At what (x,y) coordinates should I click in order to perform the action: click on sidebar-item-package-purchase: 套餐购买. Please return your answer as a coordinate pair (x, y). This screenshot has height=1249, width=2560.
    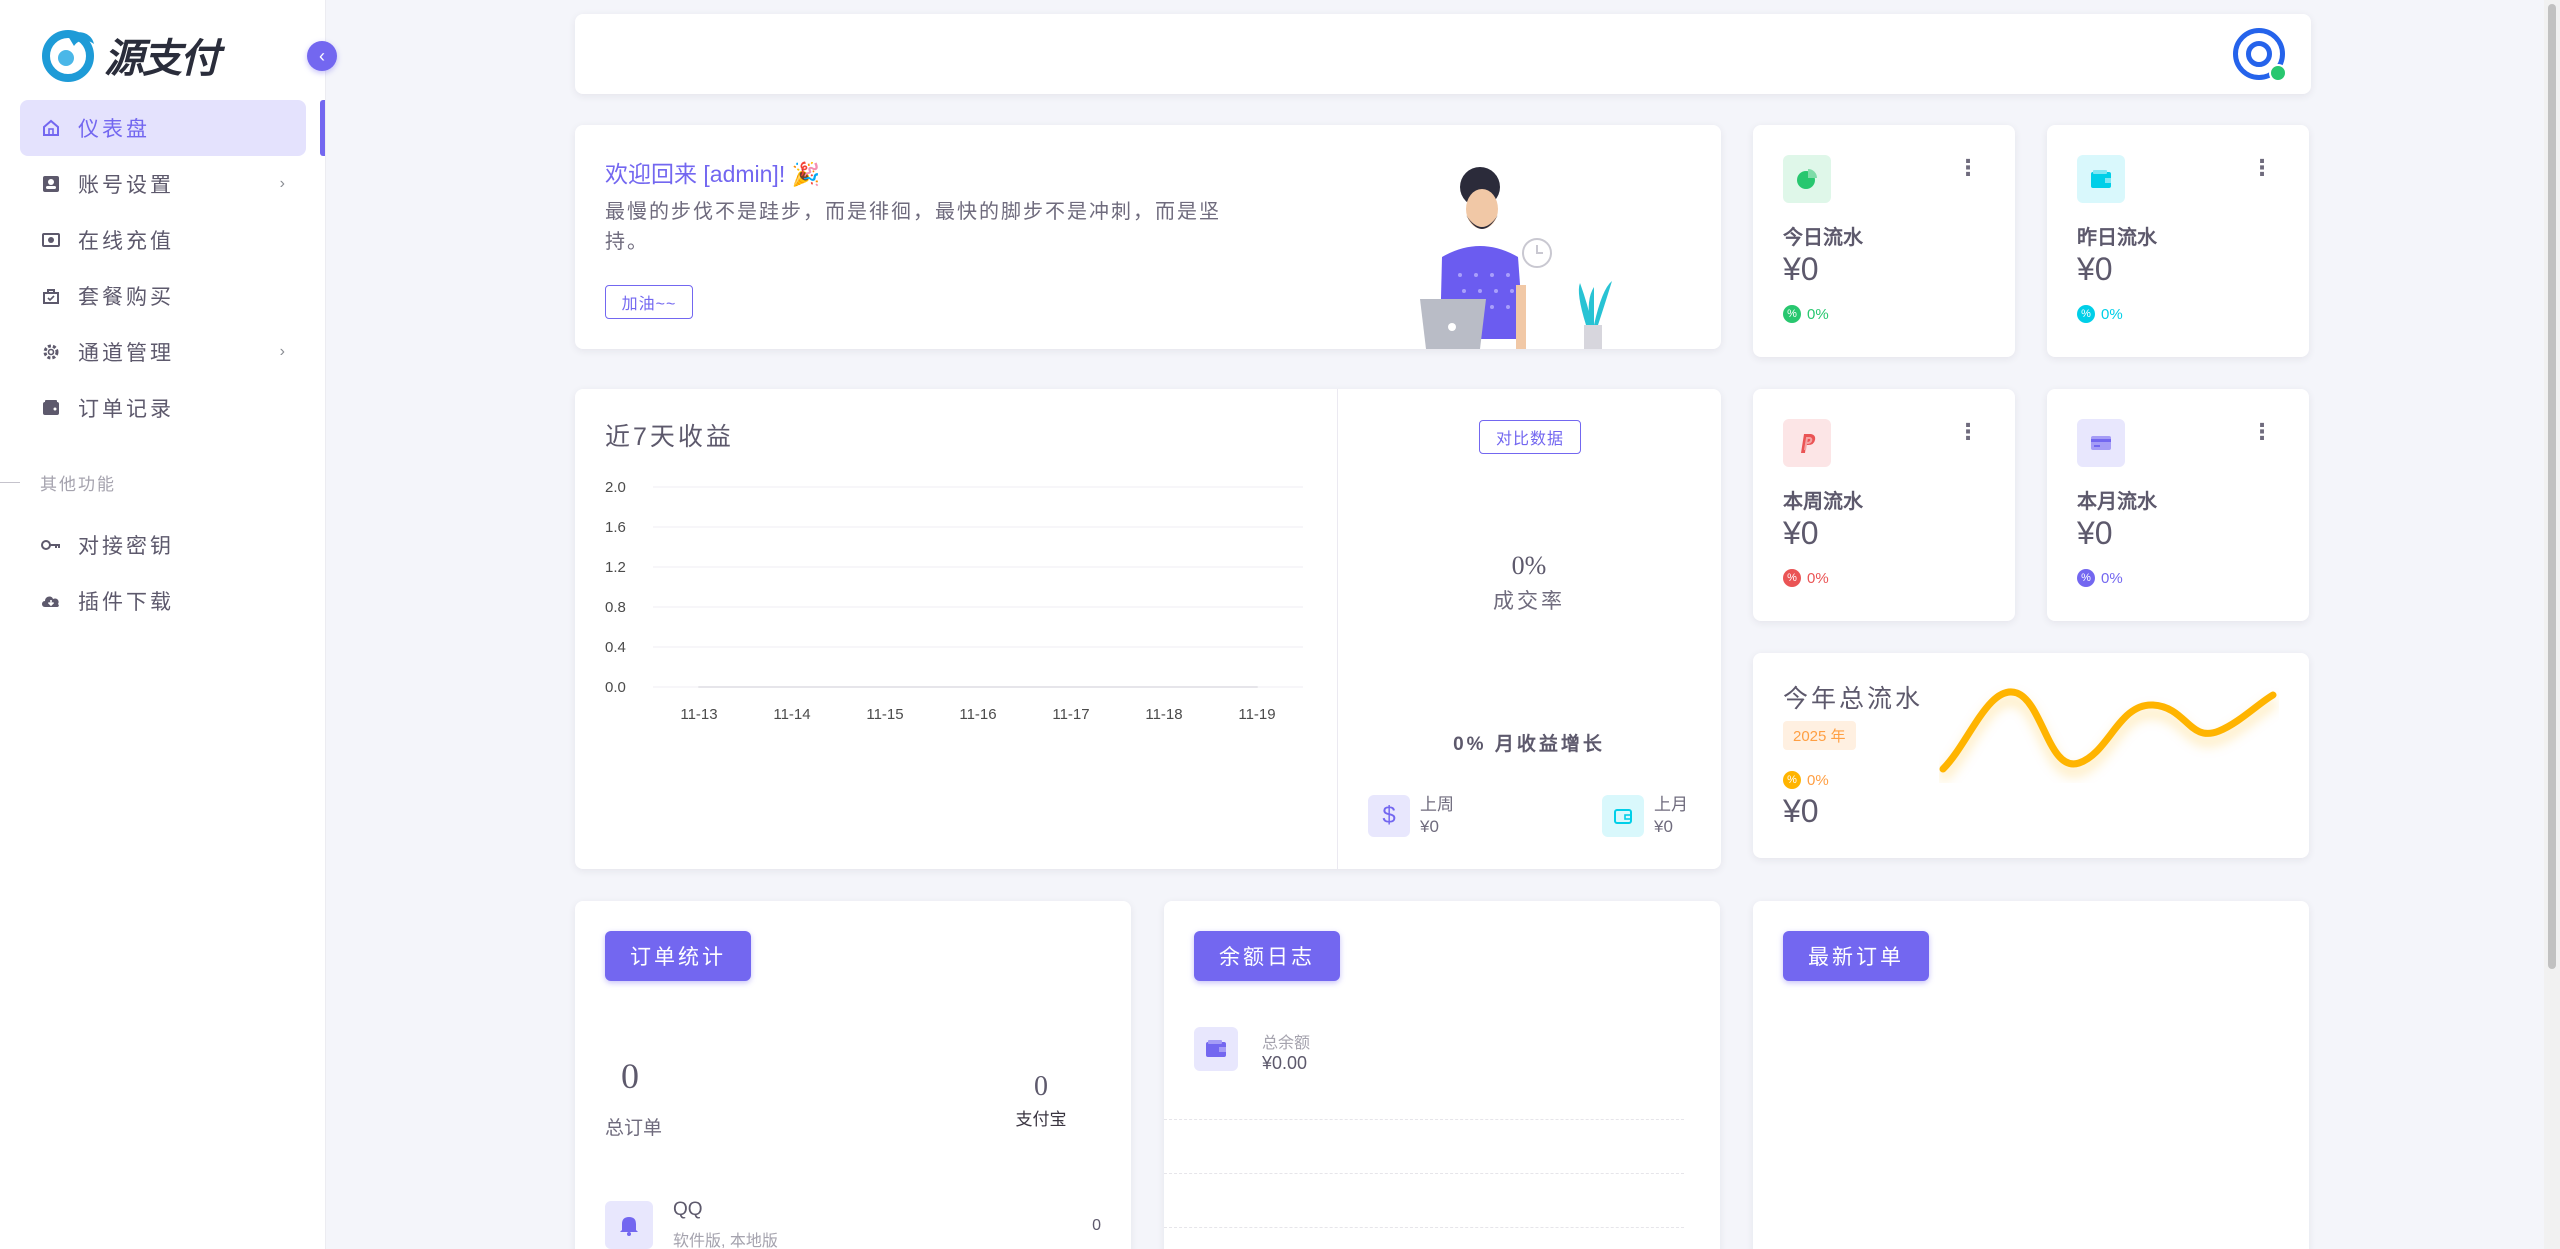
    Looking at the image, I should click on (163, 296).